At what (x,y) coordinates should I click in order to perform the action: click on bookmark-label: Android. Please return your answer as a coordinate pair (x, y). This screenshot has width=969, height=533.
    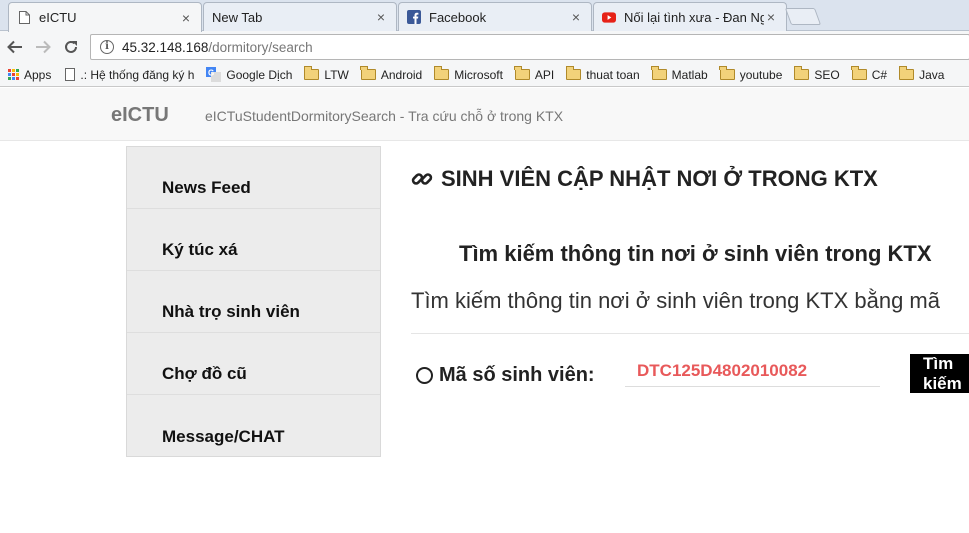
    Looking at the image, I should click on (401, 74).